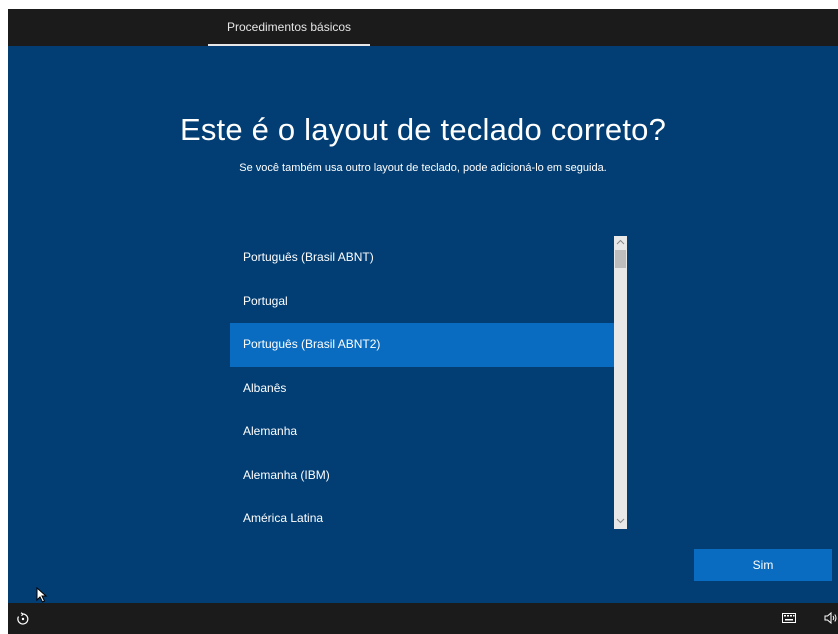  Describe the element at coordinates (289, 45) in the screenshot. I see `tab-active-indicator` at that location.